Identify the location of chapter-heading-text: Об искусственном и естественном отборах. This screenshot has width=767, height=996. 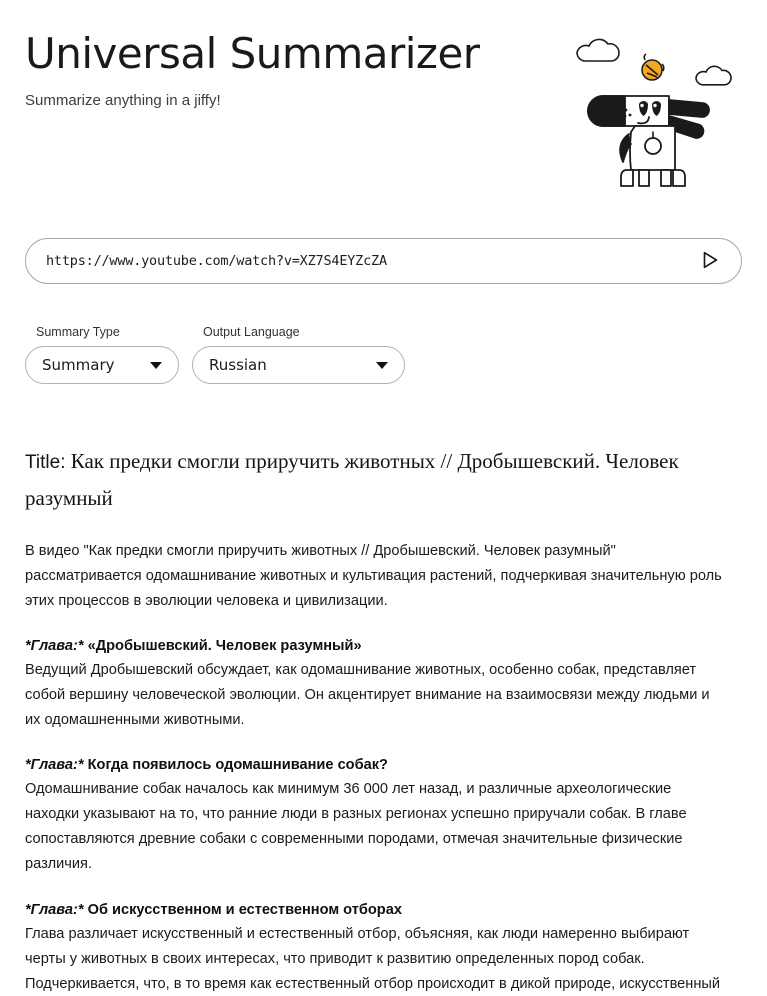
(244, 909).